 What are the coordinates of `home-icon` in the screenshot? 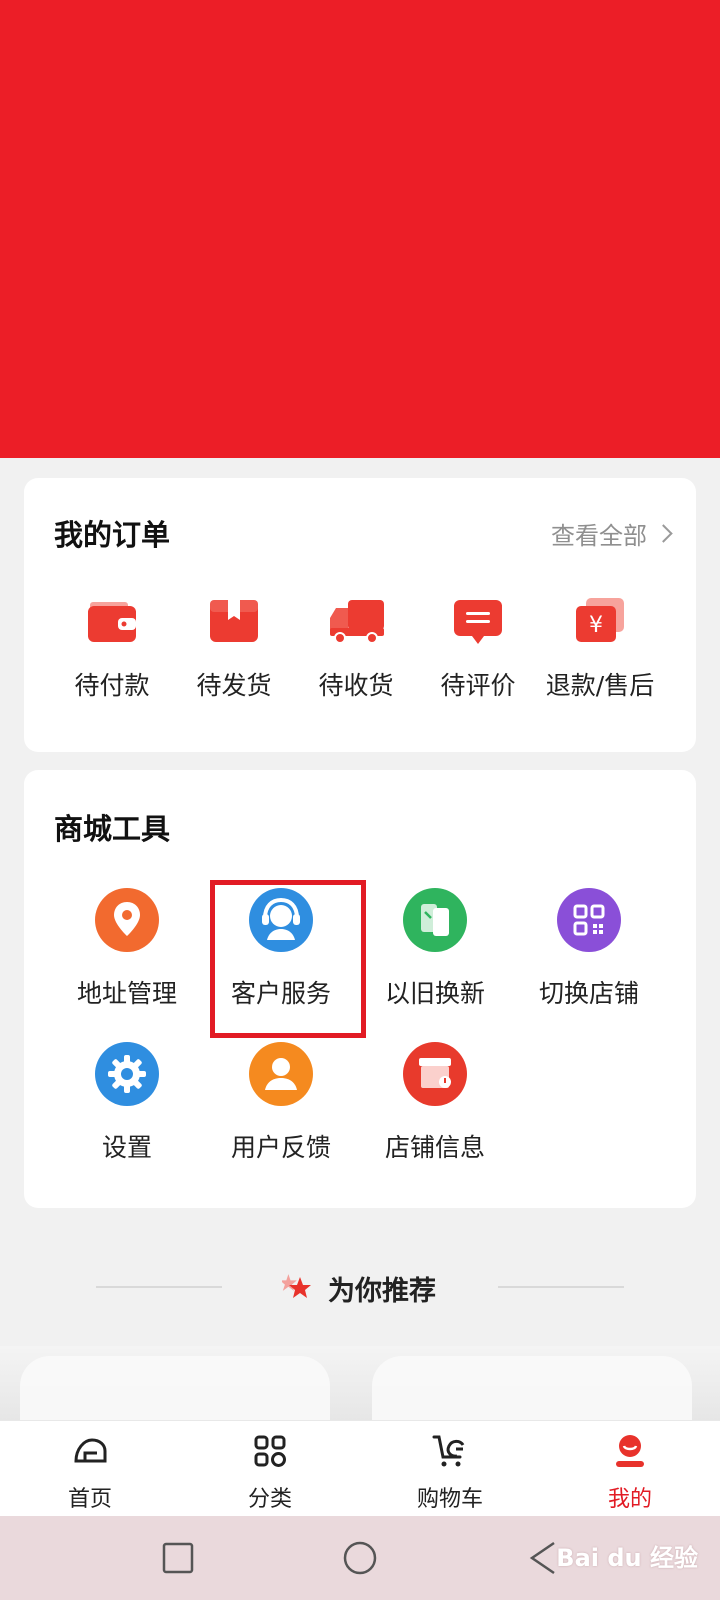 It's located at (90, 1450).